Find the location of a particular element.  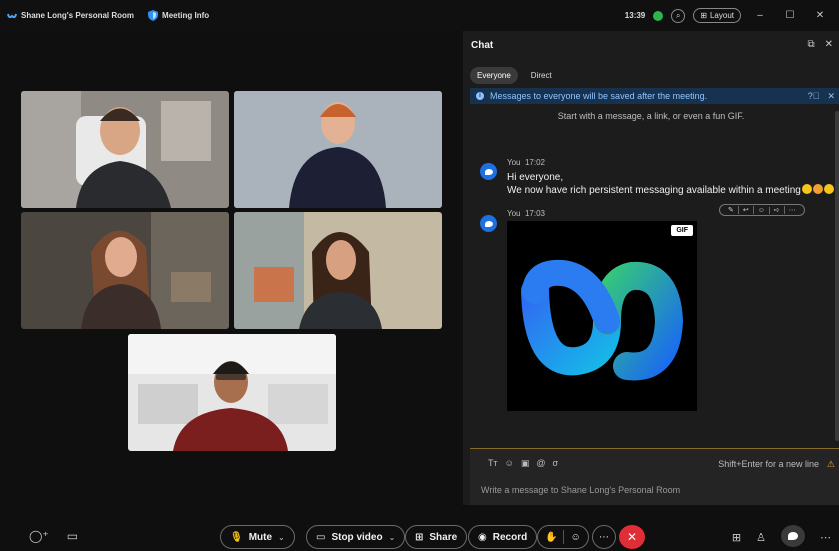

stop-video-button: ▭ Stop video ⌄ is located at coordinates (356, 537).